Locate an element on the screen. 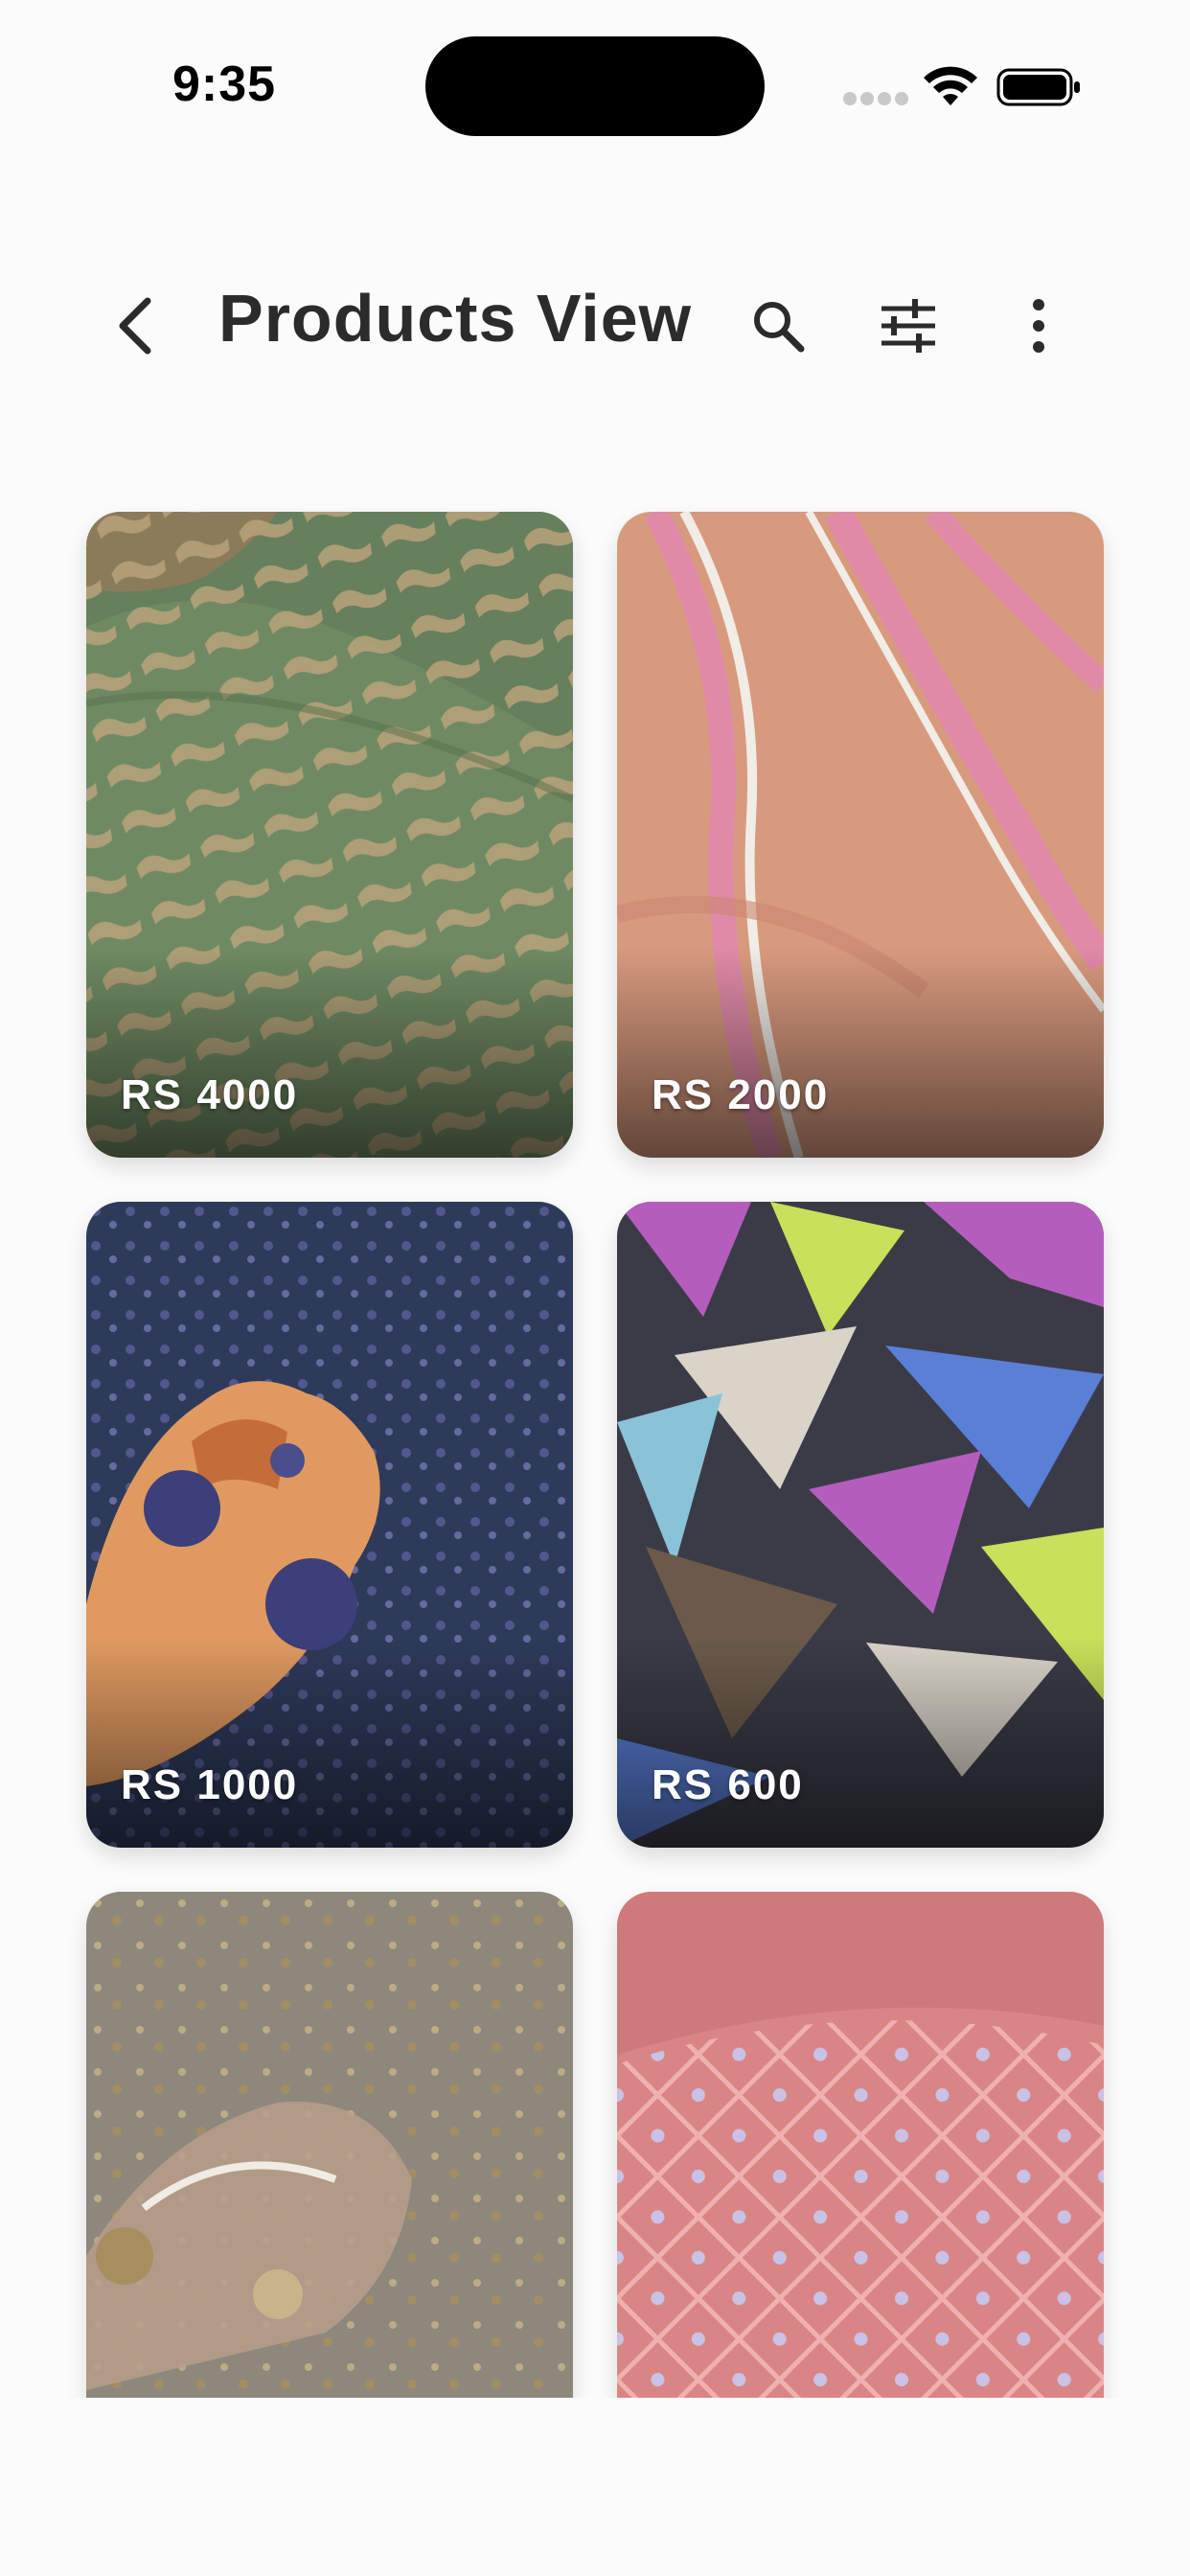 This screenshot has height=2576, width=1190. product-price: RS 600 is located at coordinates (728, 1784).